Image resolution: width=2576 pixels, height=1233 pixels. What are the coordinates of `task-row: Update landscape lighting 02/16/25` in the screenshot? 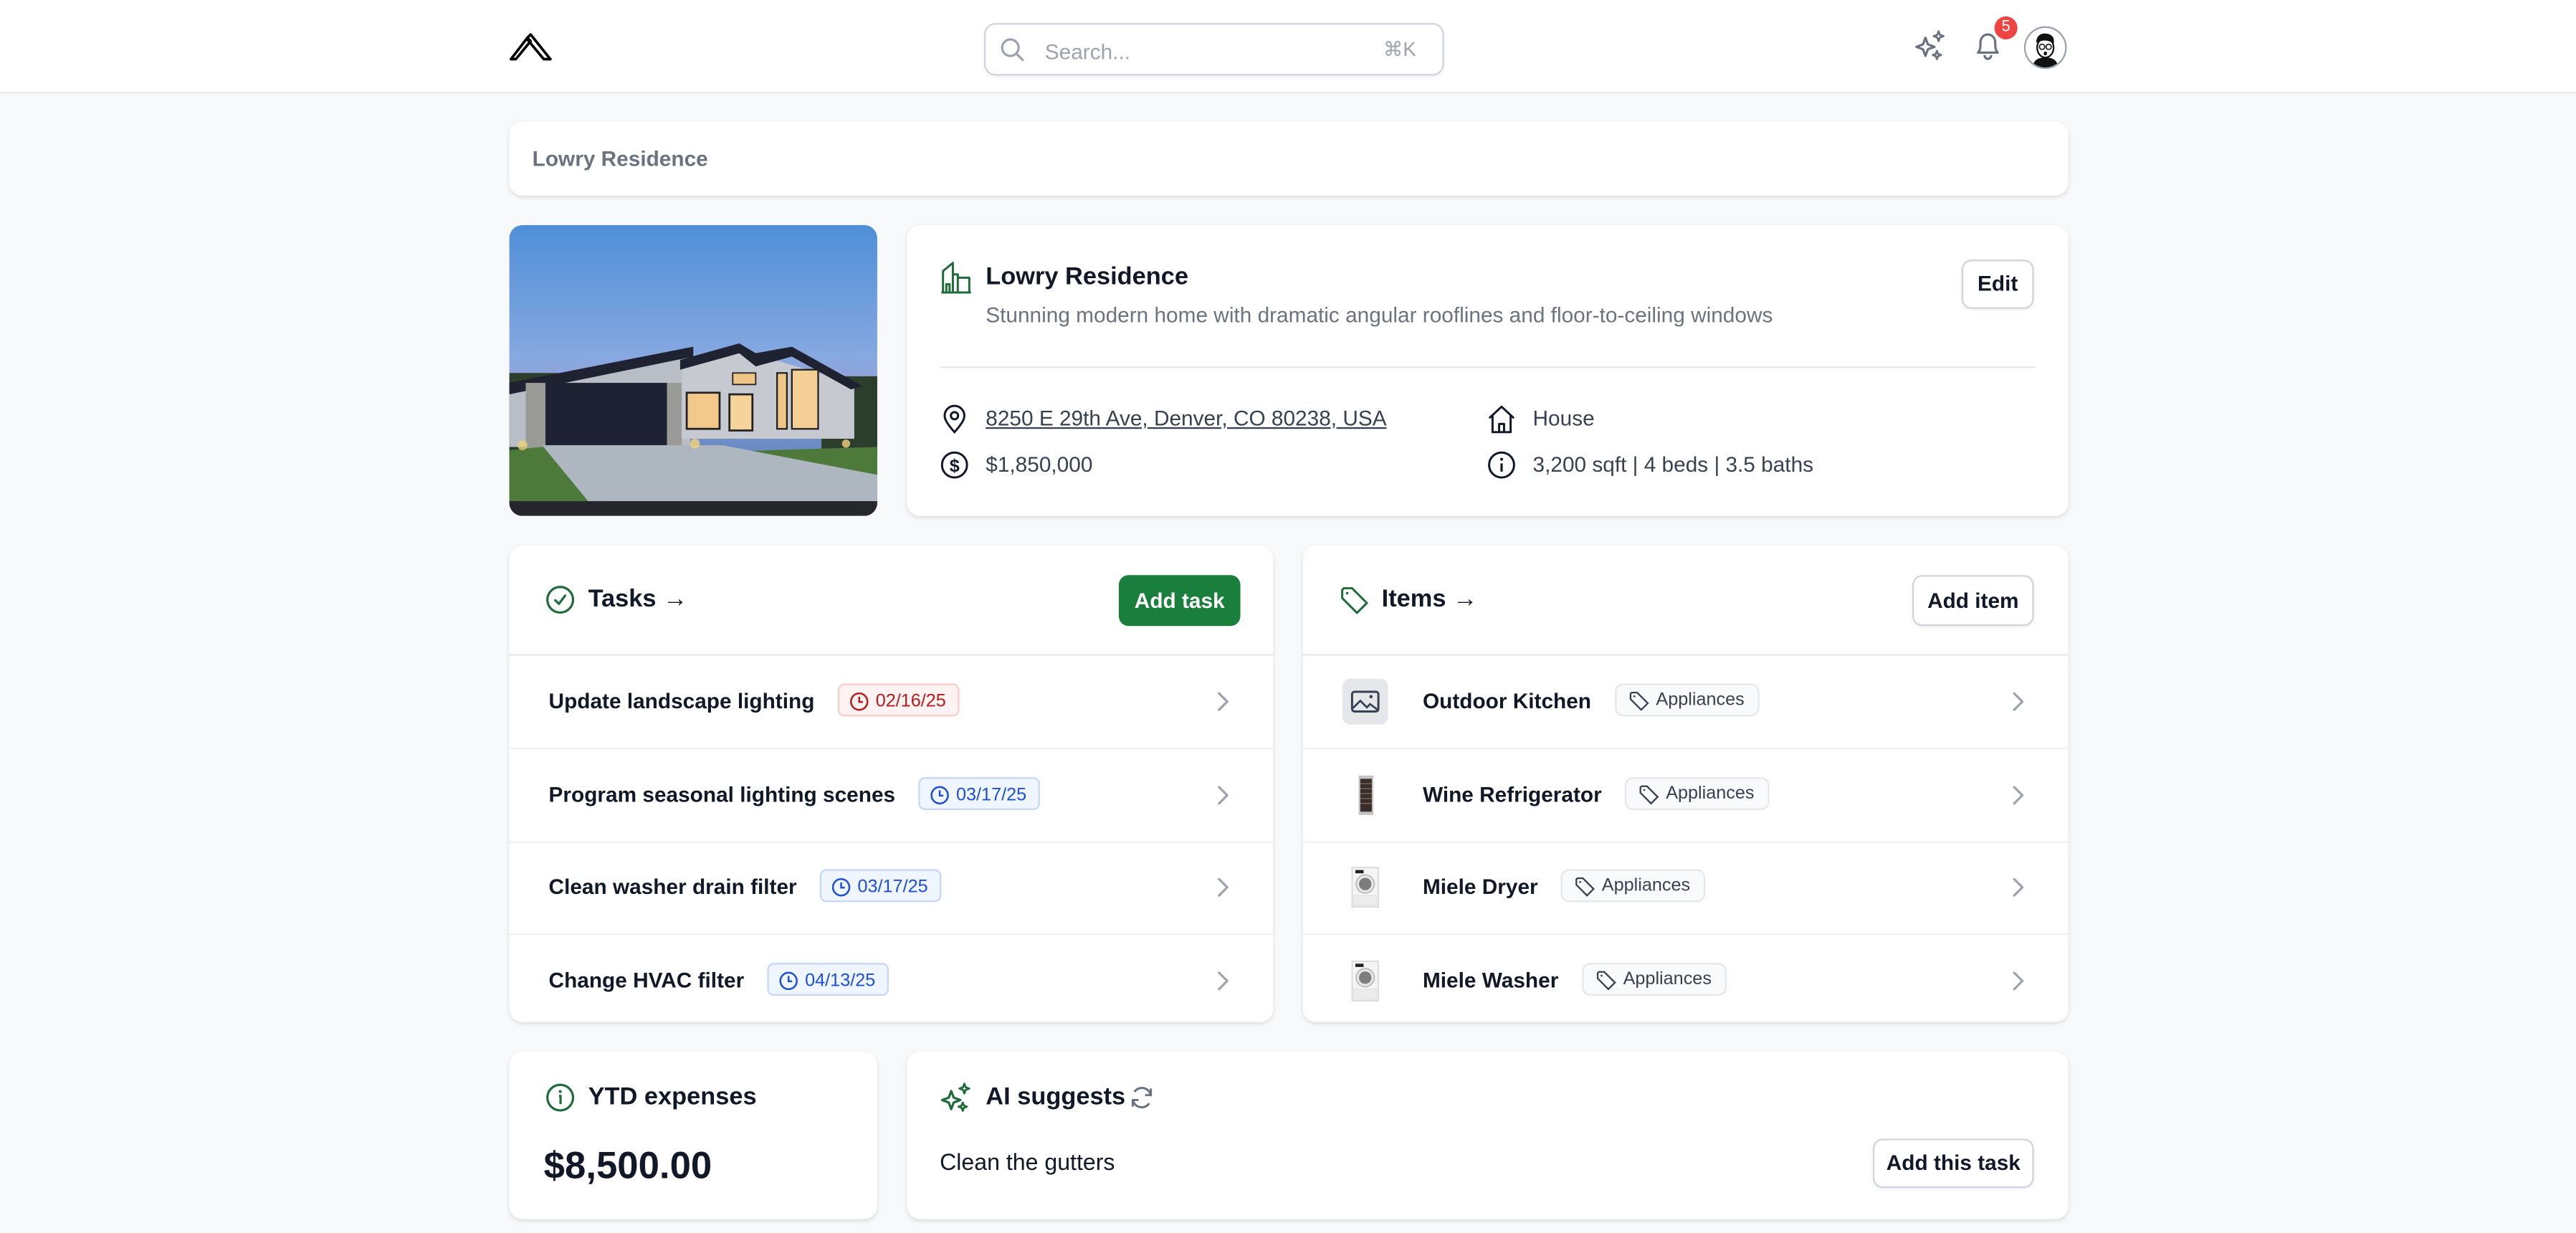 It's located at (891, 703).